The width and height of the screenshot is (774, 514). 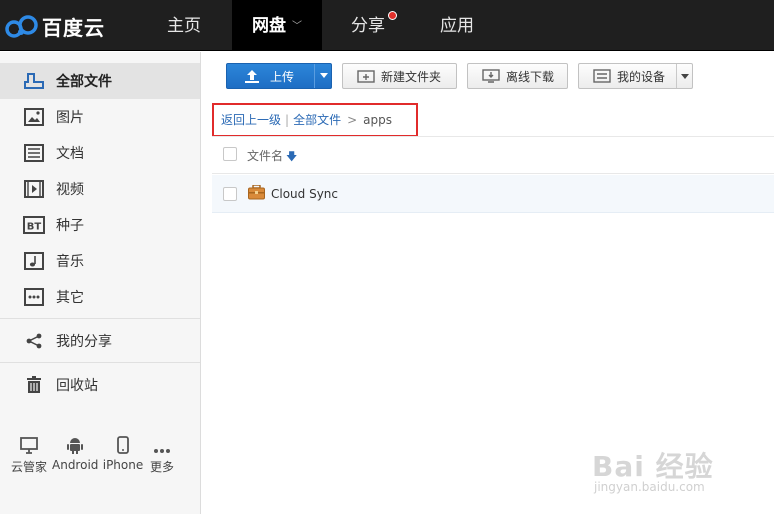 I want to click on sidebar-item-label: 音乐, so click(x=70, y=262).